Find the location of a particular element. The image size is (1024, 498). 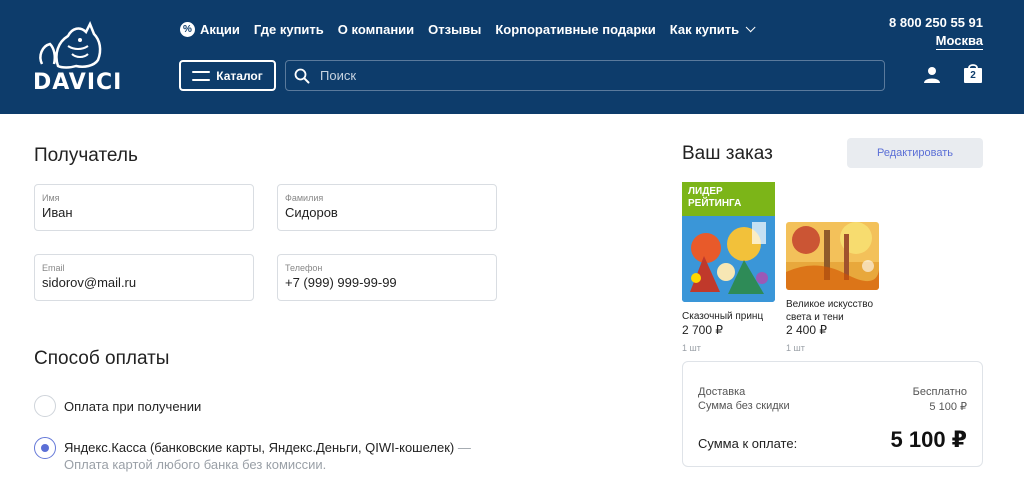

payment-option-yandex-radio is located at coordinates (45, 448).